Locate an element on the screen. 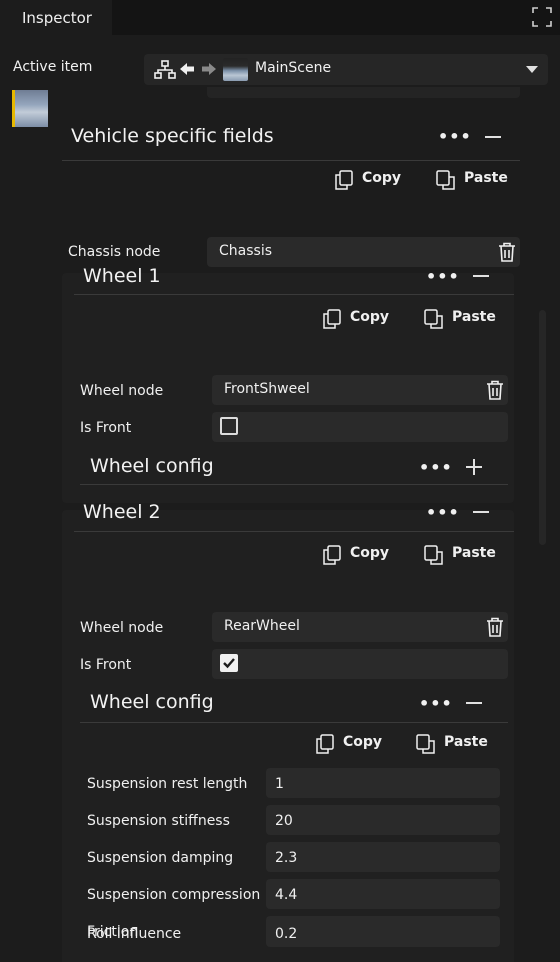  suspension-stiffness-label: Suspension stiffness is located at coordinates (158, 821).